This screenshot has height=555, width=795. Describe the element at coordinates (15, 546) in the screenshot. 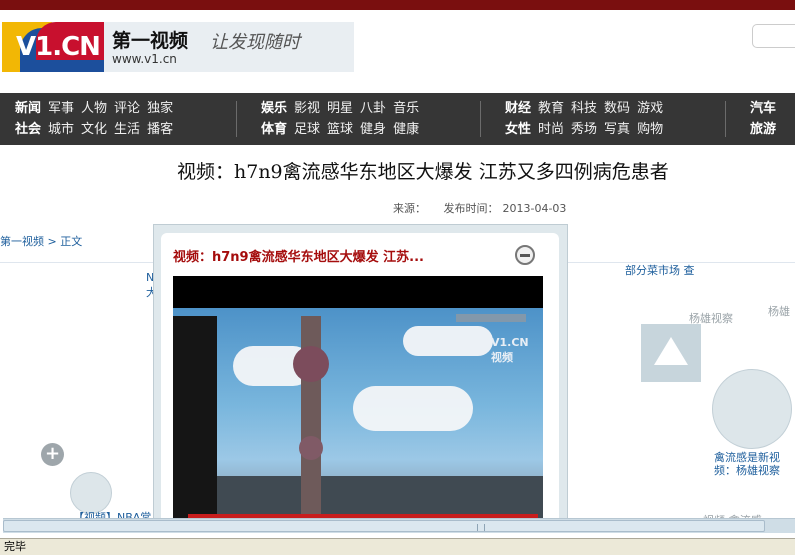

I see `status-text: 完毕` at that location.